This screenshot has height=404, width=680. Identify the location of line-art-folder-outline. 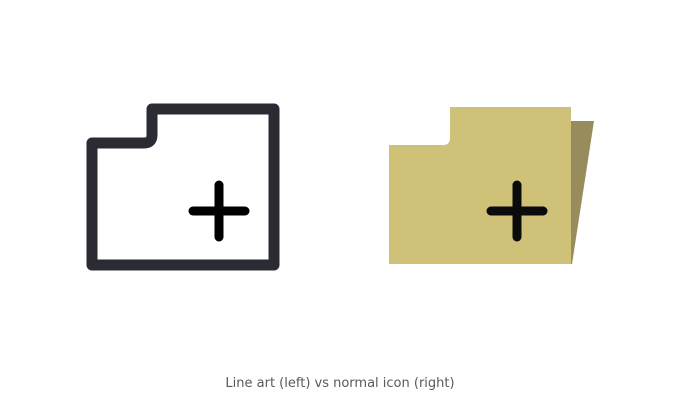
(183, 187).